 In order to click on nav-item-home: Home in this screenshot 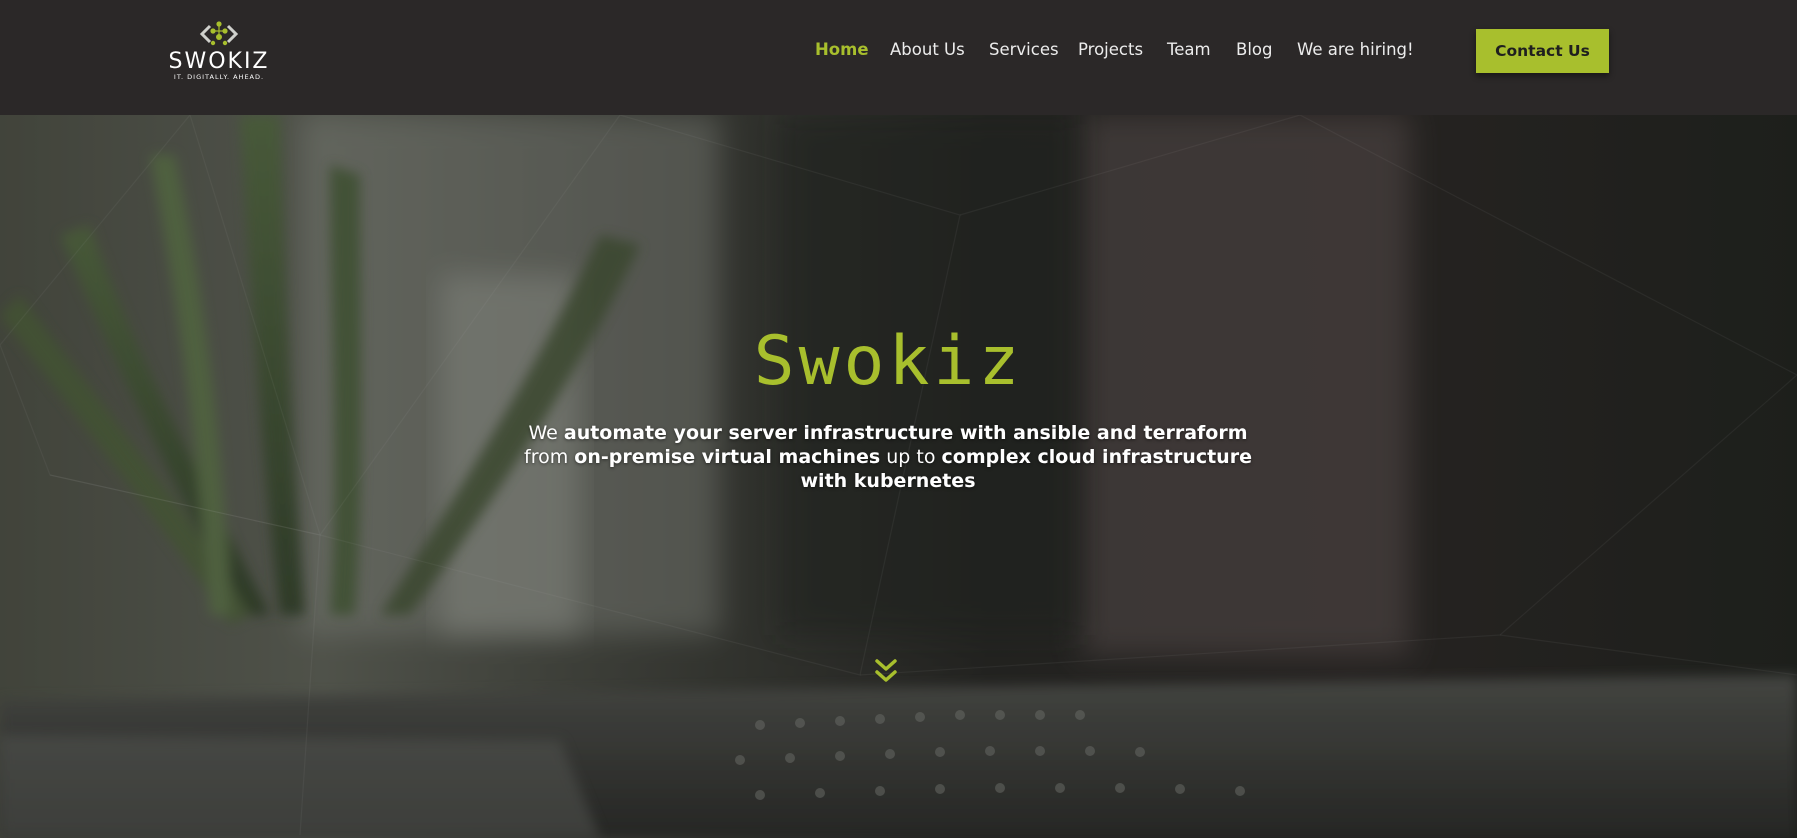, I will do `click(842, 50)`.